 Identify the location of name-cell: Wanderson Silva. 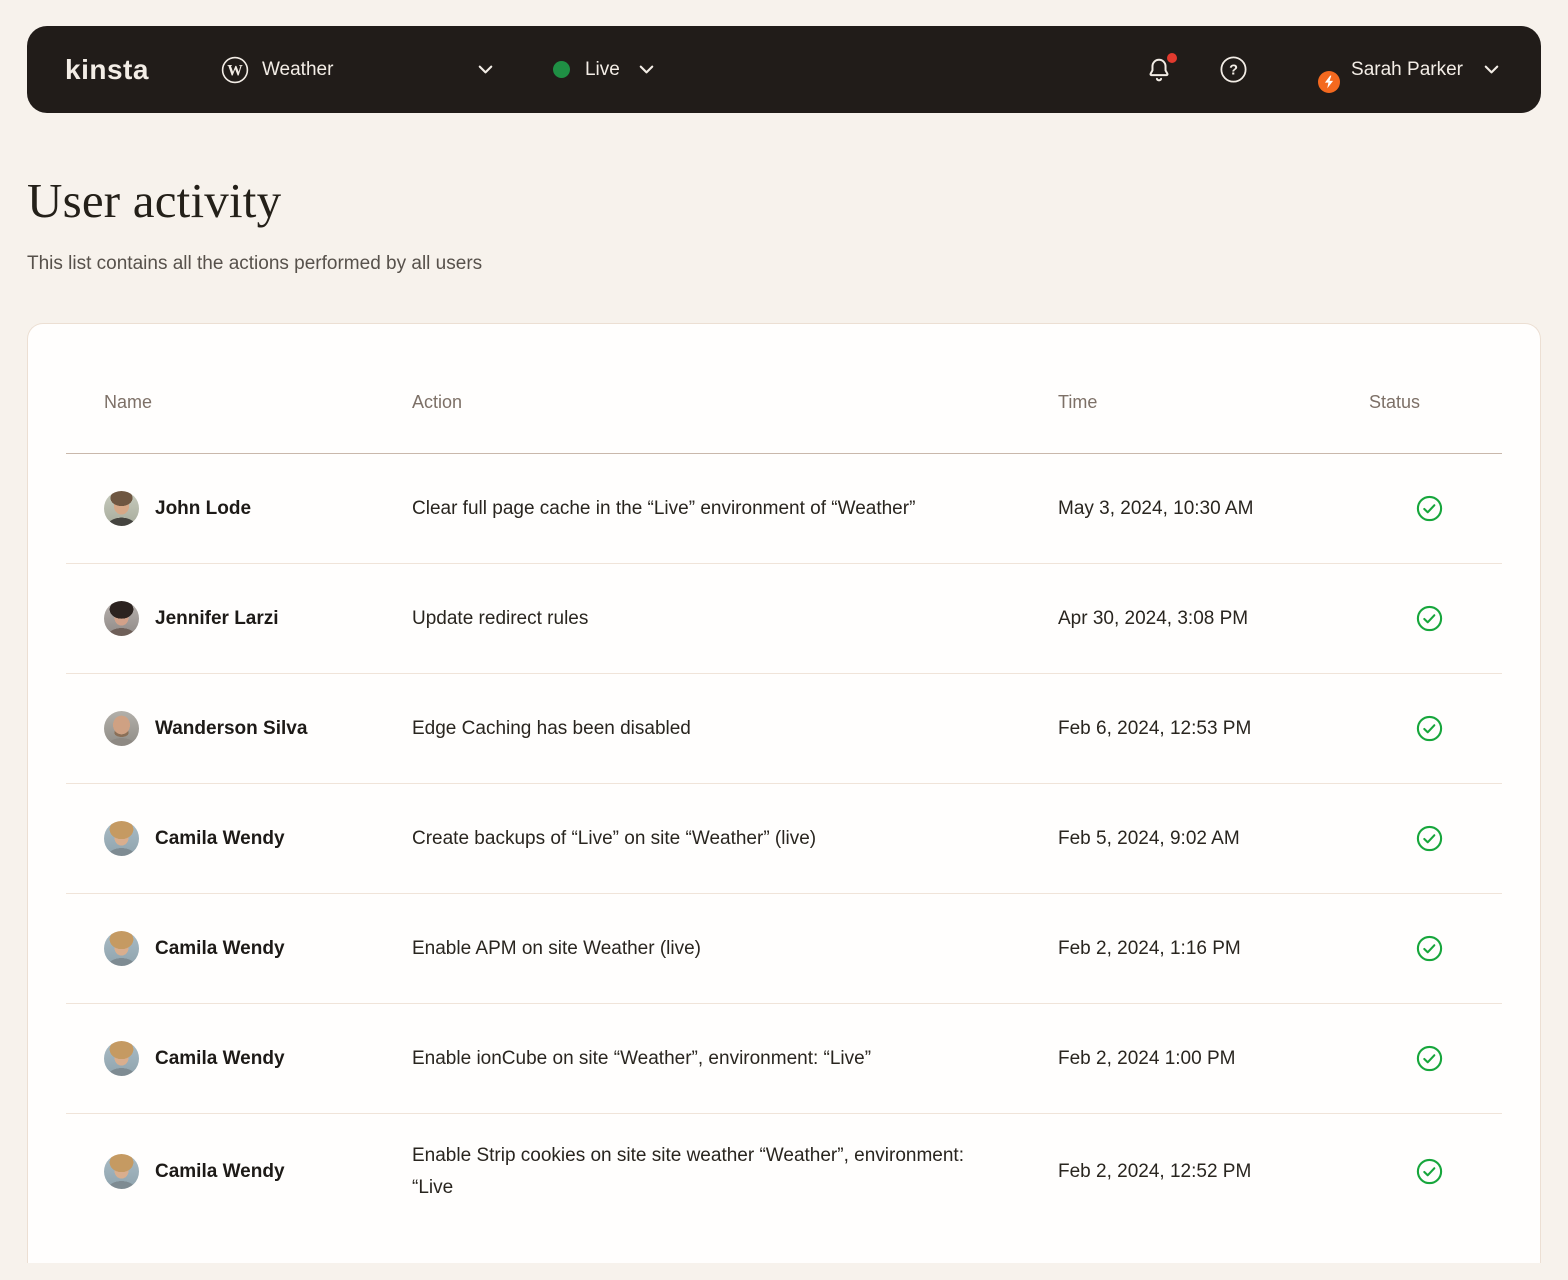
(258, 728).